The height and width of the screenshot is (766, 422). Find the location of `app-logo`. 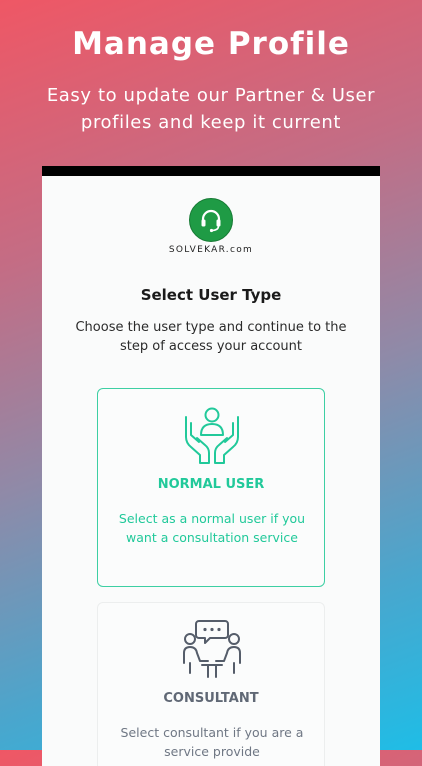

app-logo is located at coordinates (211, 220).